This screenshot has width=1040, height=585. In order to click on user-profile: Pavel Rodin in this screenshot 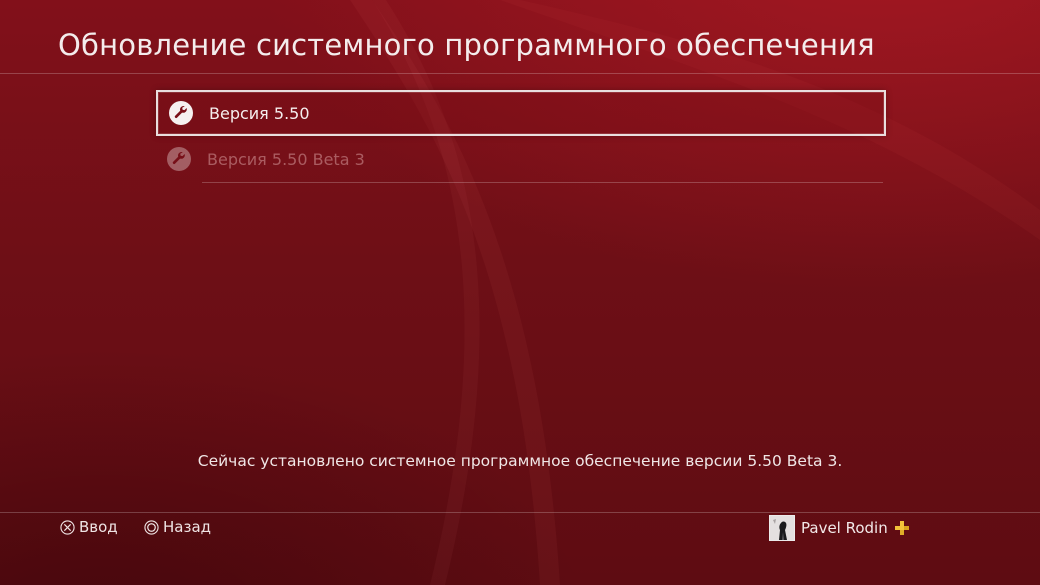, I will do `click(839, 528)`.